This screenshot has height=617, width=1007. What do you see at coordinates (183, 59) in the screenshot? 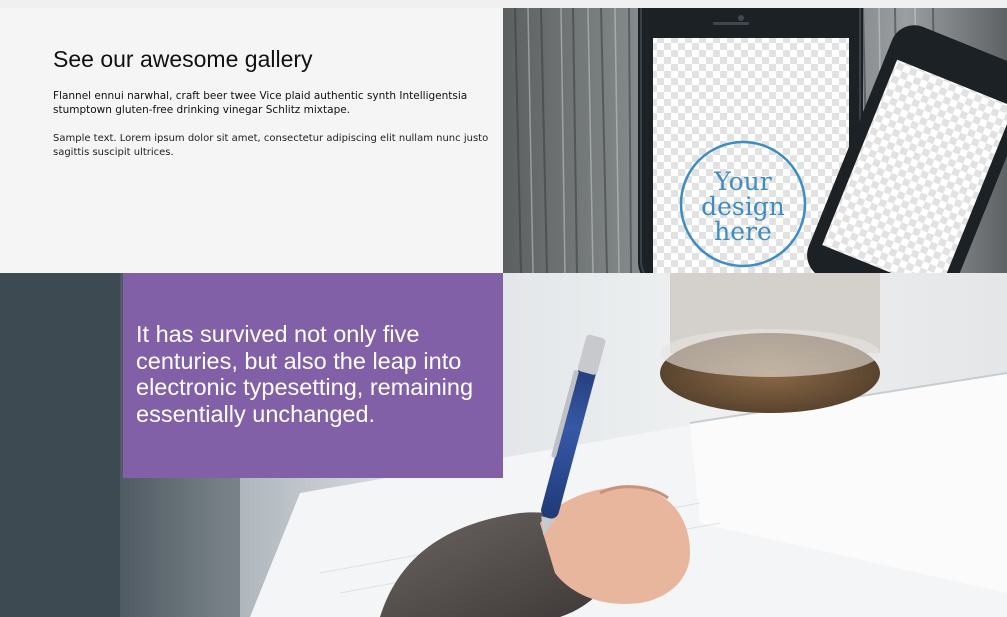
I see `gallery-title: See our awesome gallery` at bounding box center [183, 59].